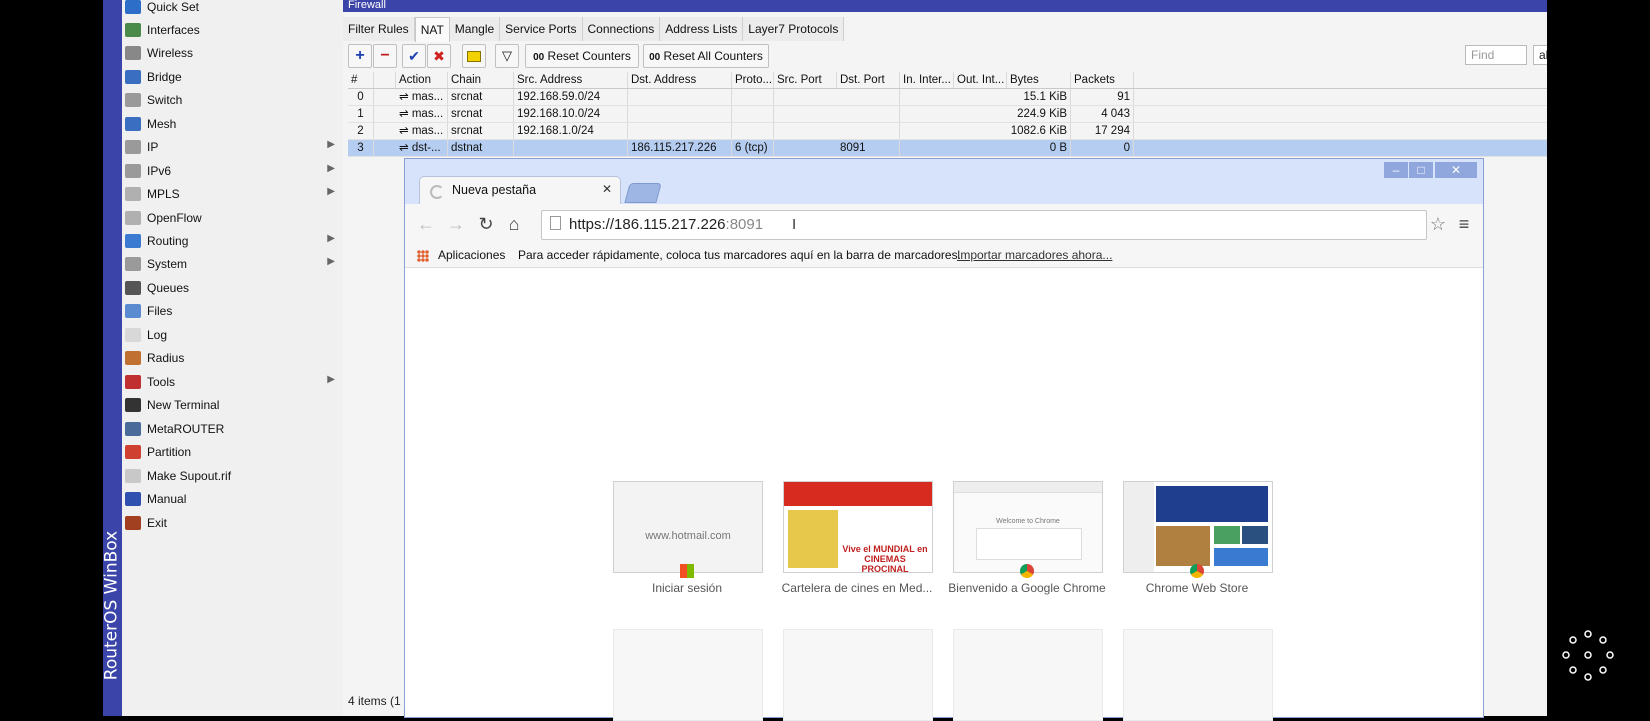 The width and height of the screenshot is (1650, 721). What do you see at coordinates (233, 264) in the screenshot?
I see `sidebar-item-system: System ▶` at bounding box center [233, 264].